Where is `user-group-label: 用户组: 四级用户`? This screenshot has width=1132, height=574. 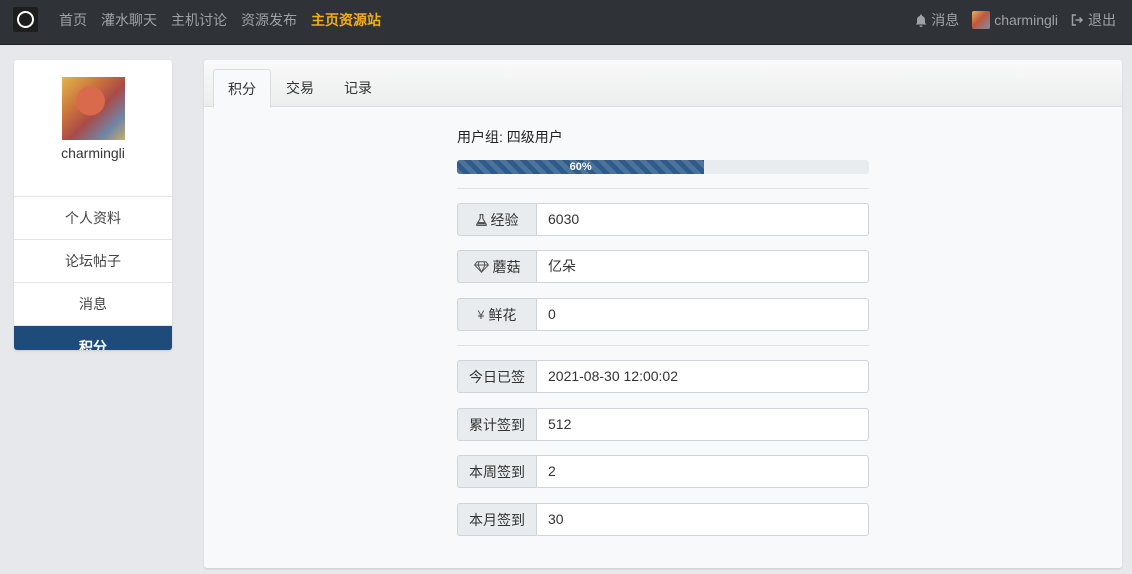 user-group-label: 用户组: 四级用户 is located at coordinates (510, 137).